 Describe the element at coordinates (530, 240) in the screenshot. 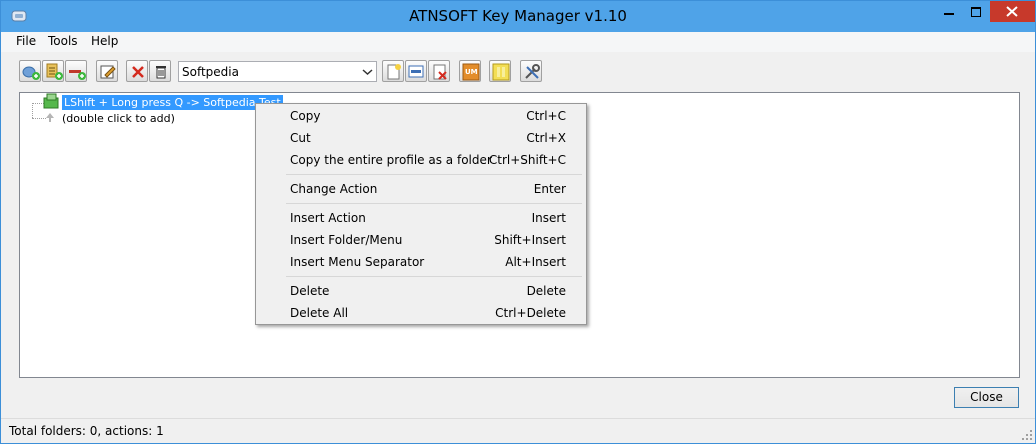

I see `ctx-shortcut: Shift+Insert` at that location.